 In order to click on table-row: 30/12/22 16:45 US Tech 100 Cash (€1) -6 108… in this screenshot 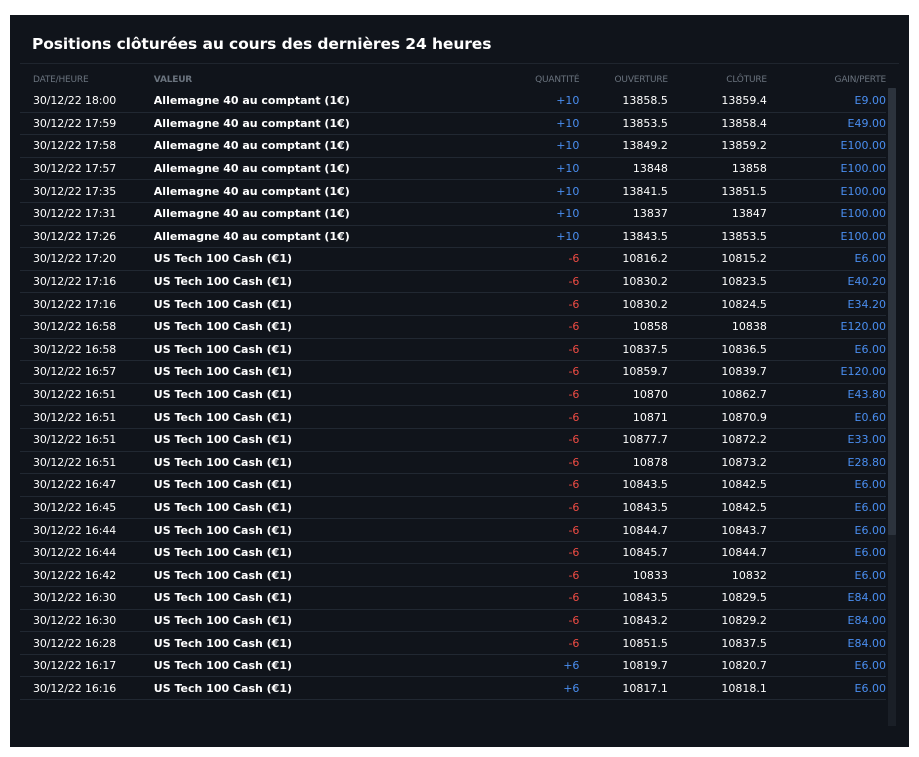, I will do `click(453, 508)`.